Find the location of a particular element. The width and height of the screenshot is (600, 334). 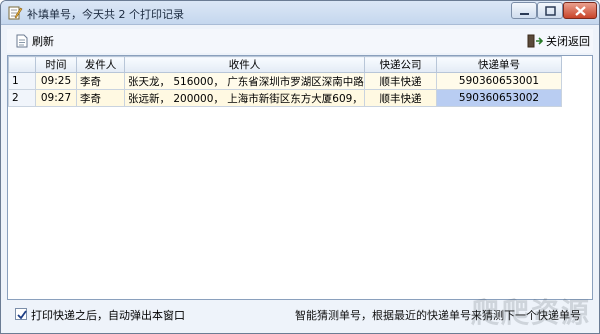

refresh-label: 刷新 is located at coordinates (43, 41).